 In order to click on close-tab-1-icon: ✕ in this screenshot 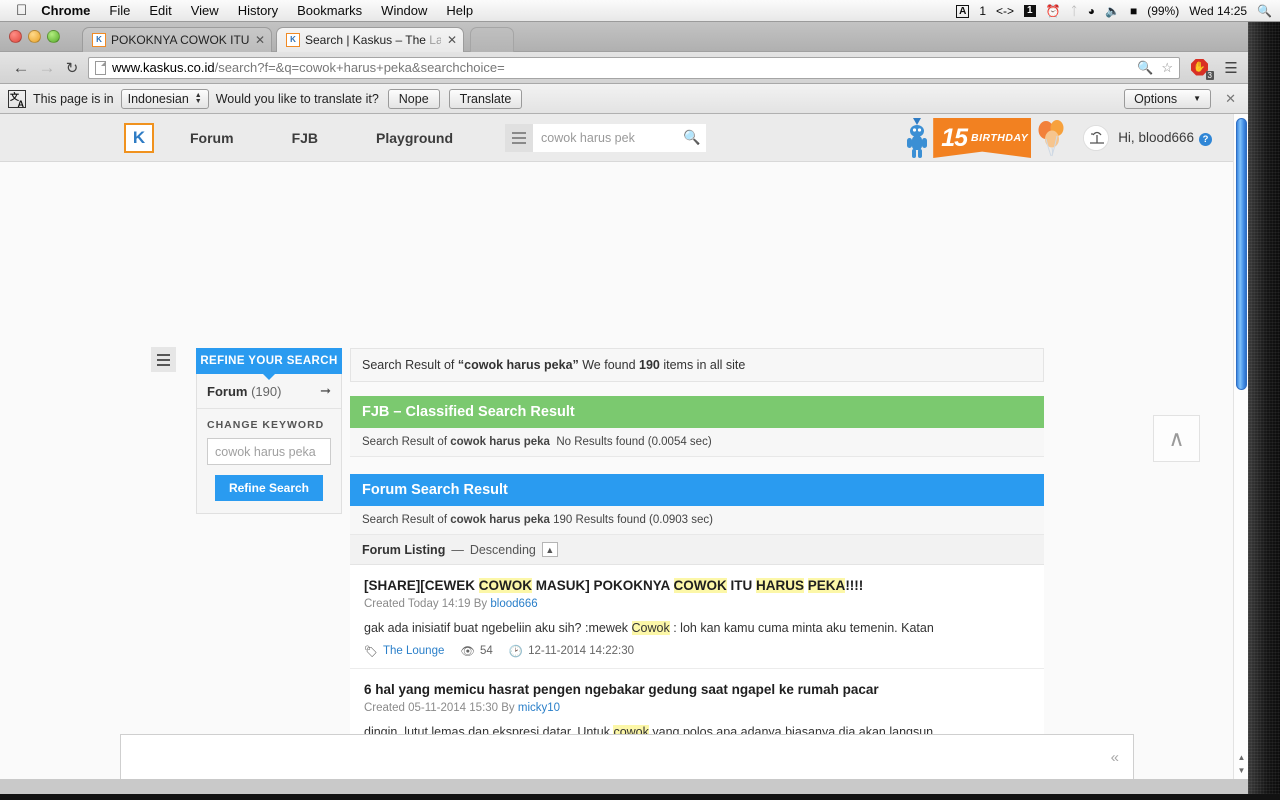, I will do `click(260, 40)`.